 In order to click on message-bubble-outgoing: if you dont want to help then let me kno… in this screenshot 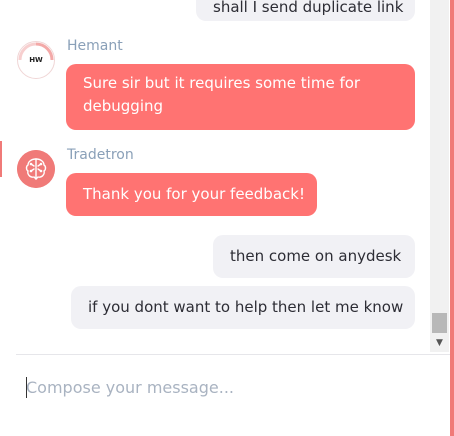, I will do `click(243, 307)`.